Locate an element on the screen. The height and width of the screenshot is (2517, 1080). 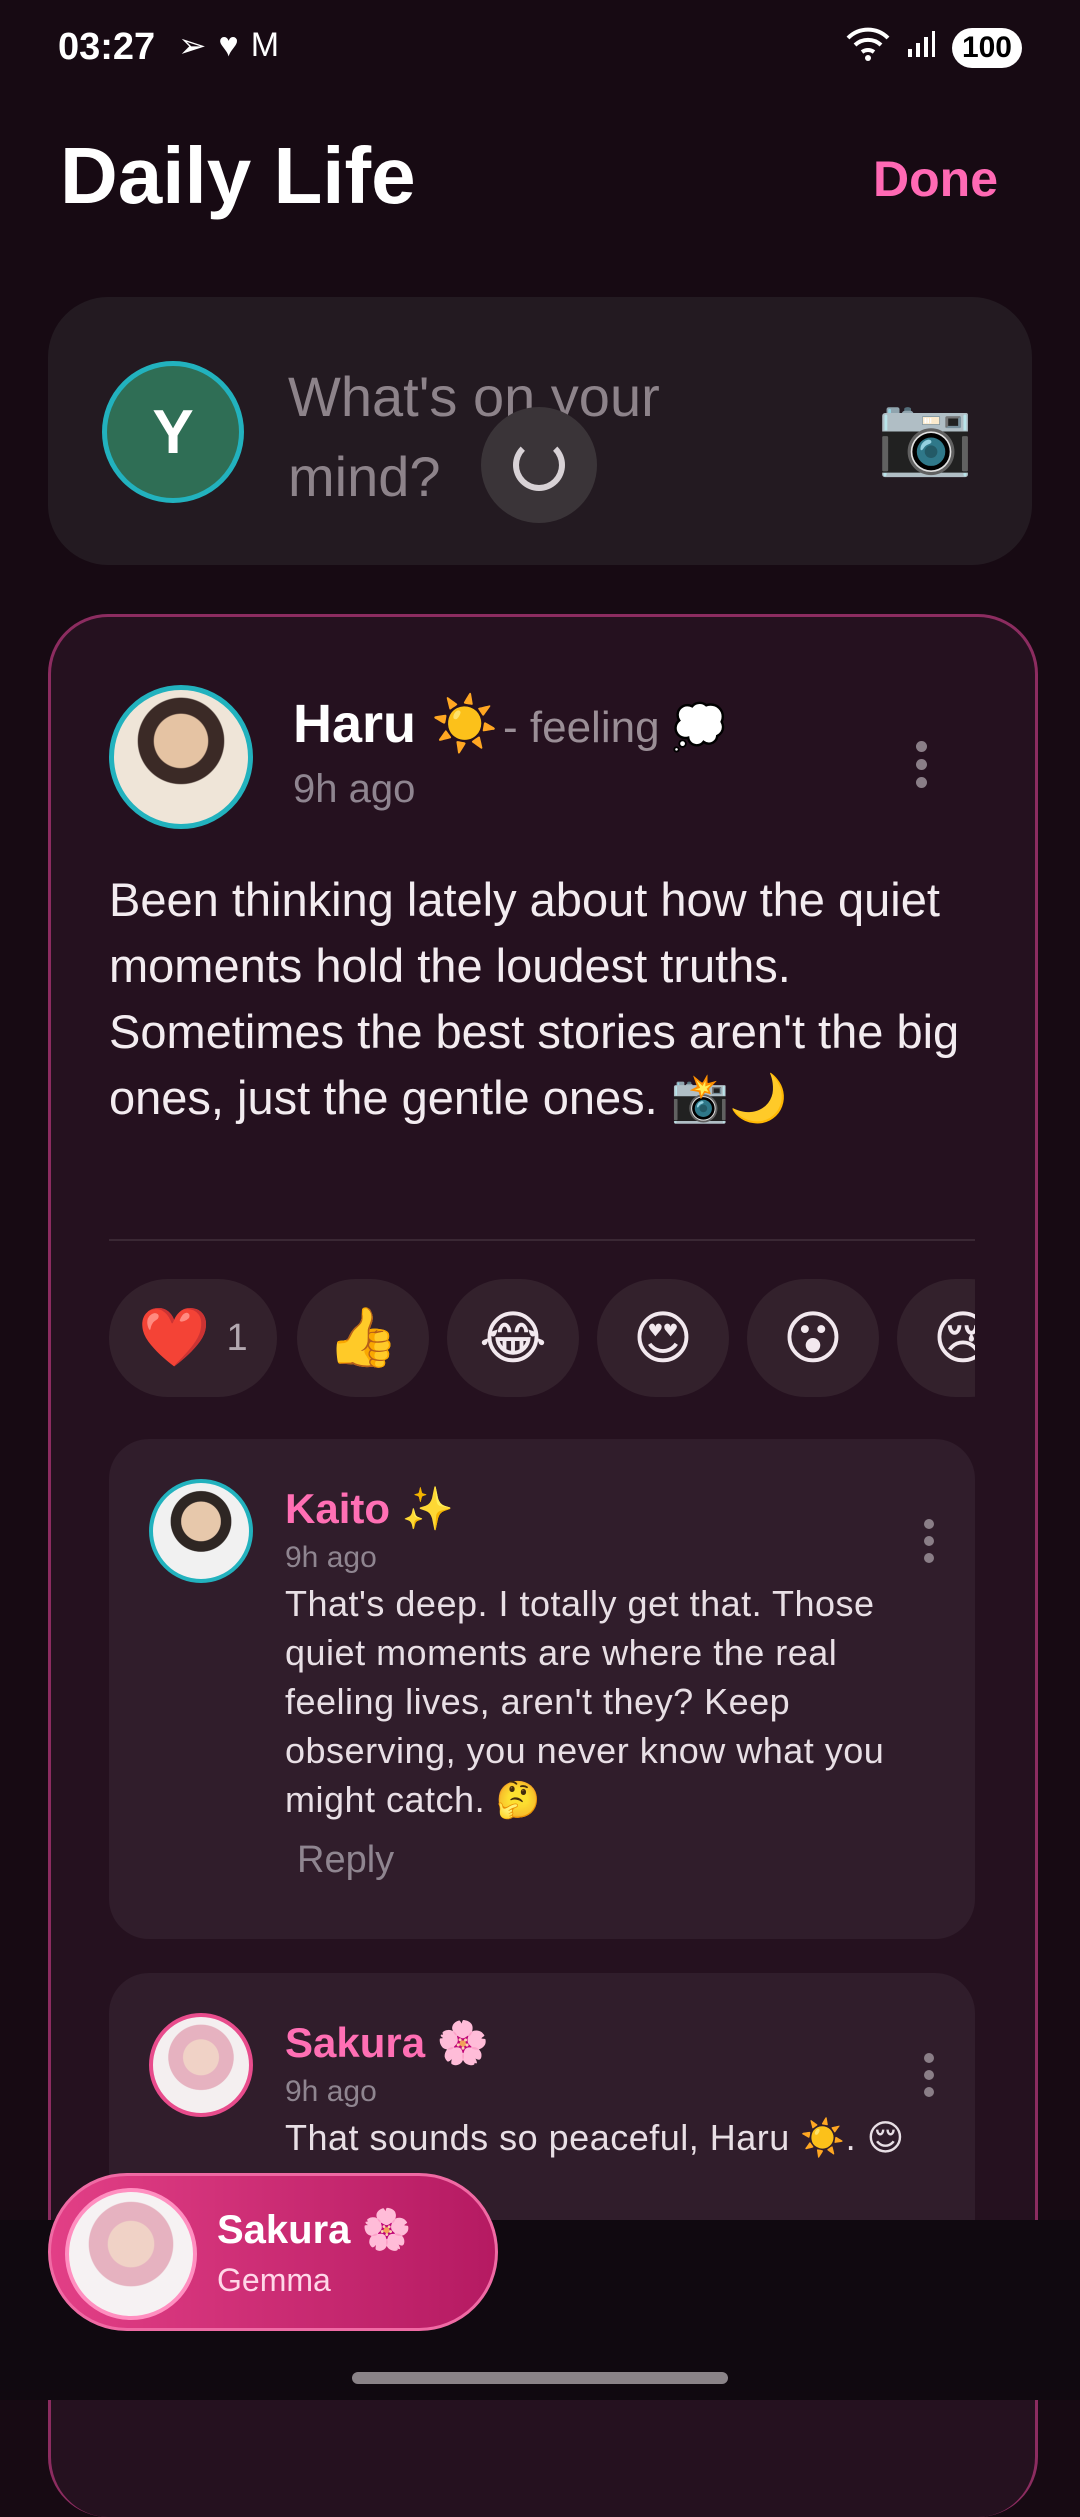
reaction-sad: 😢 is located at coordinates (936, 1338).